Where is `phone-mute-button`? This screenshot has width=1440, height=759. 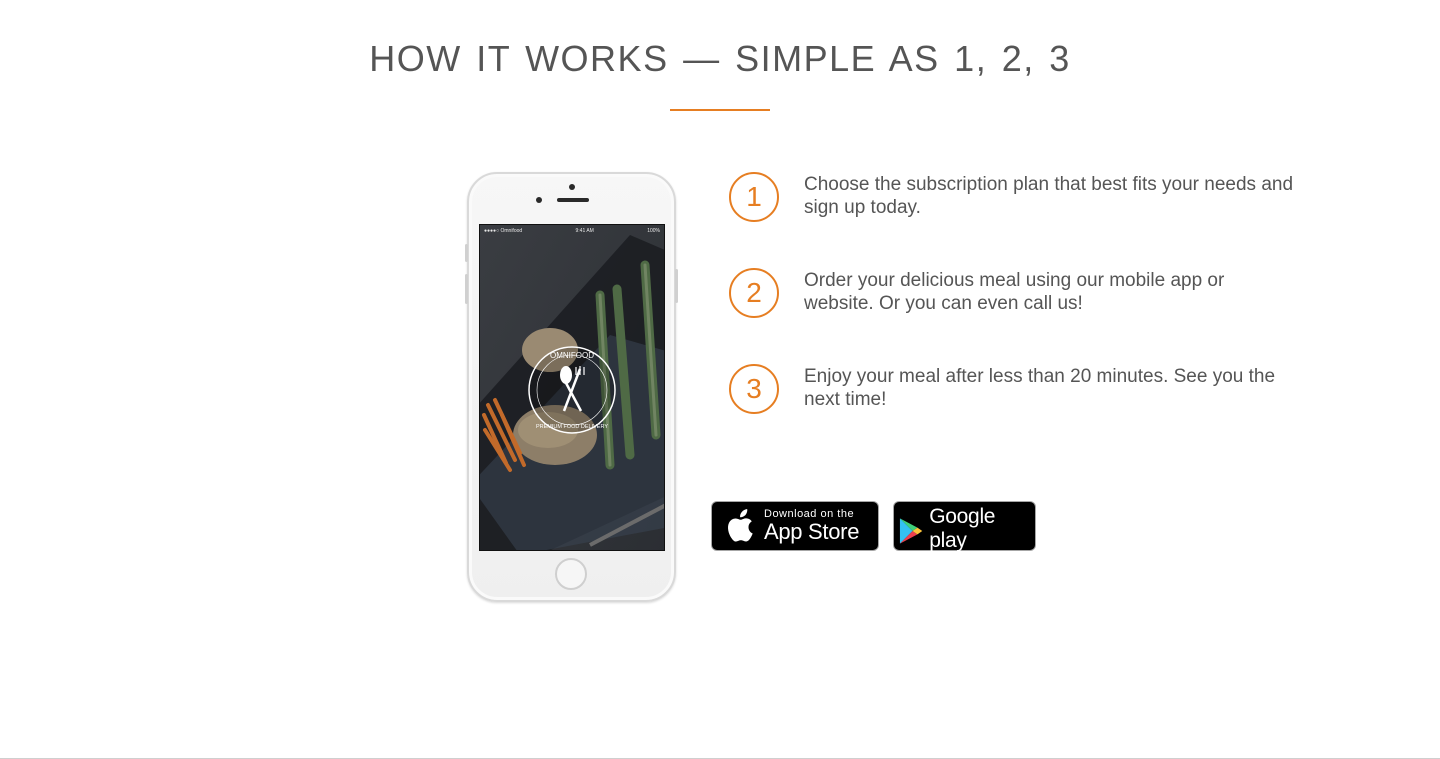
phone-mute-button is located at coordinates (466, 253).